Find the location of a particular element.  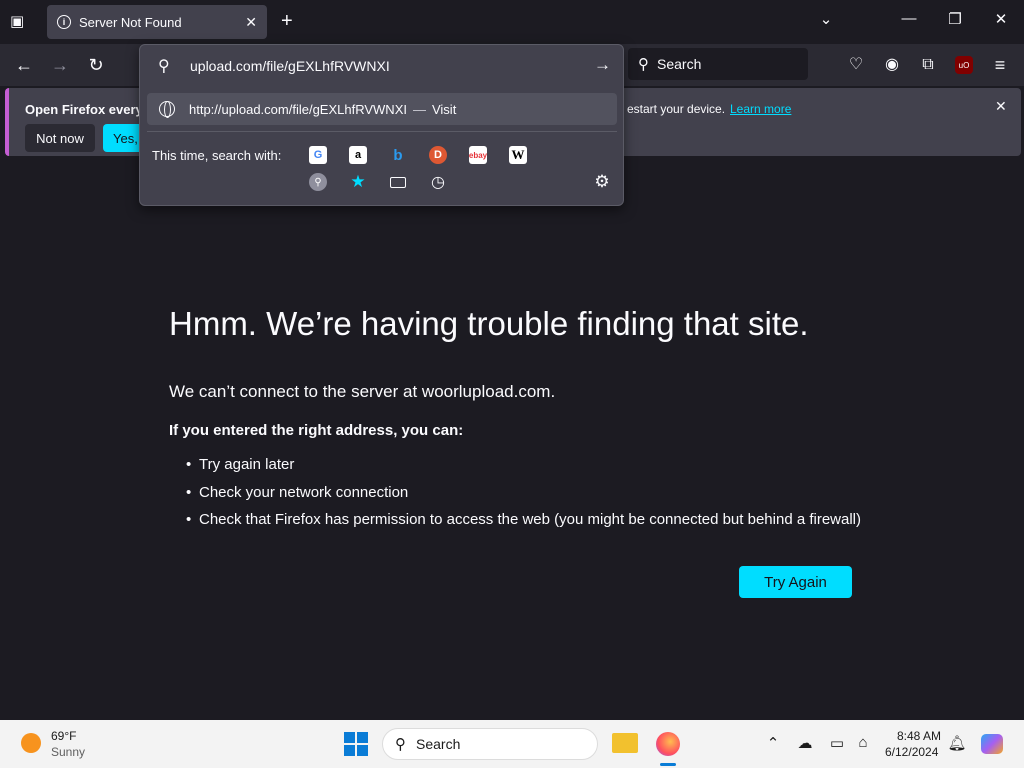

clock-date: 6/12/2024 is located at coordinates (911, 752).